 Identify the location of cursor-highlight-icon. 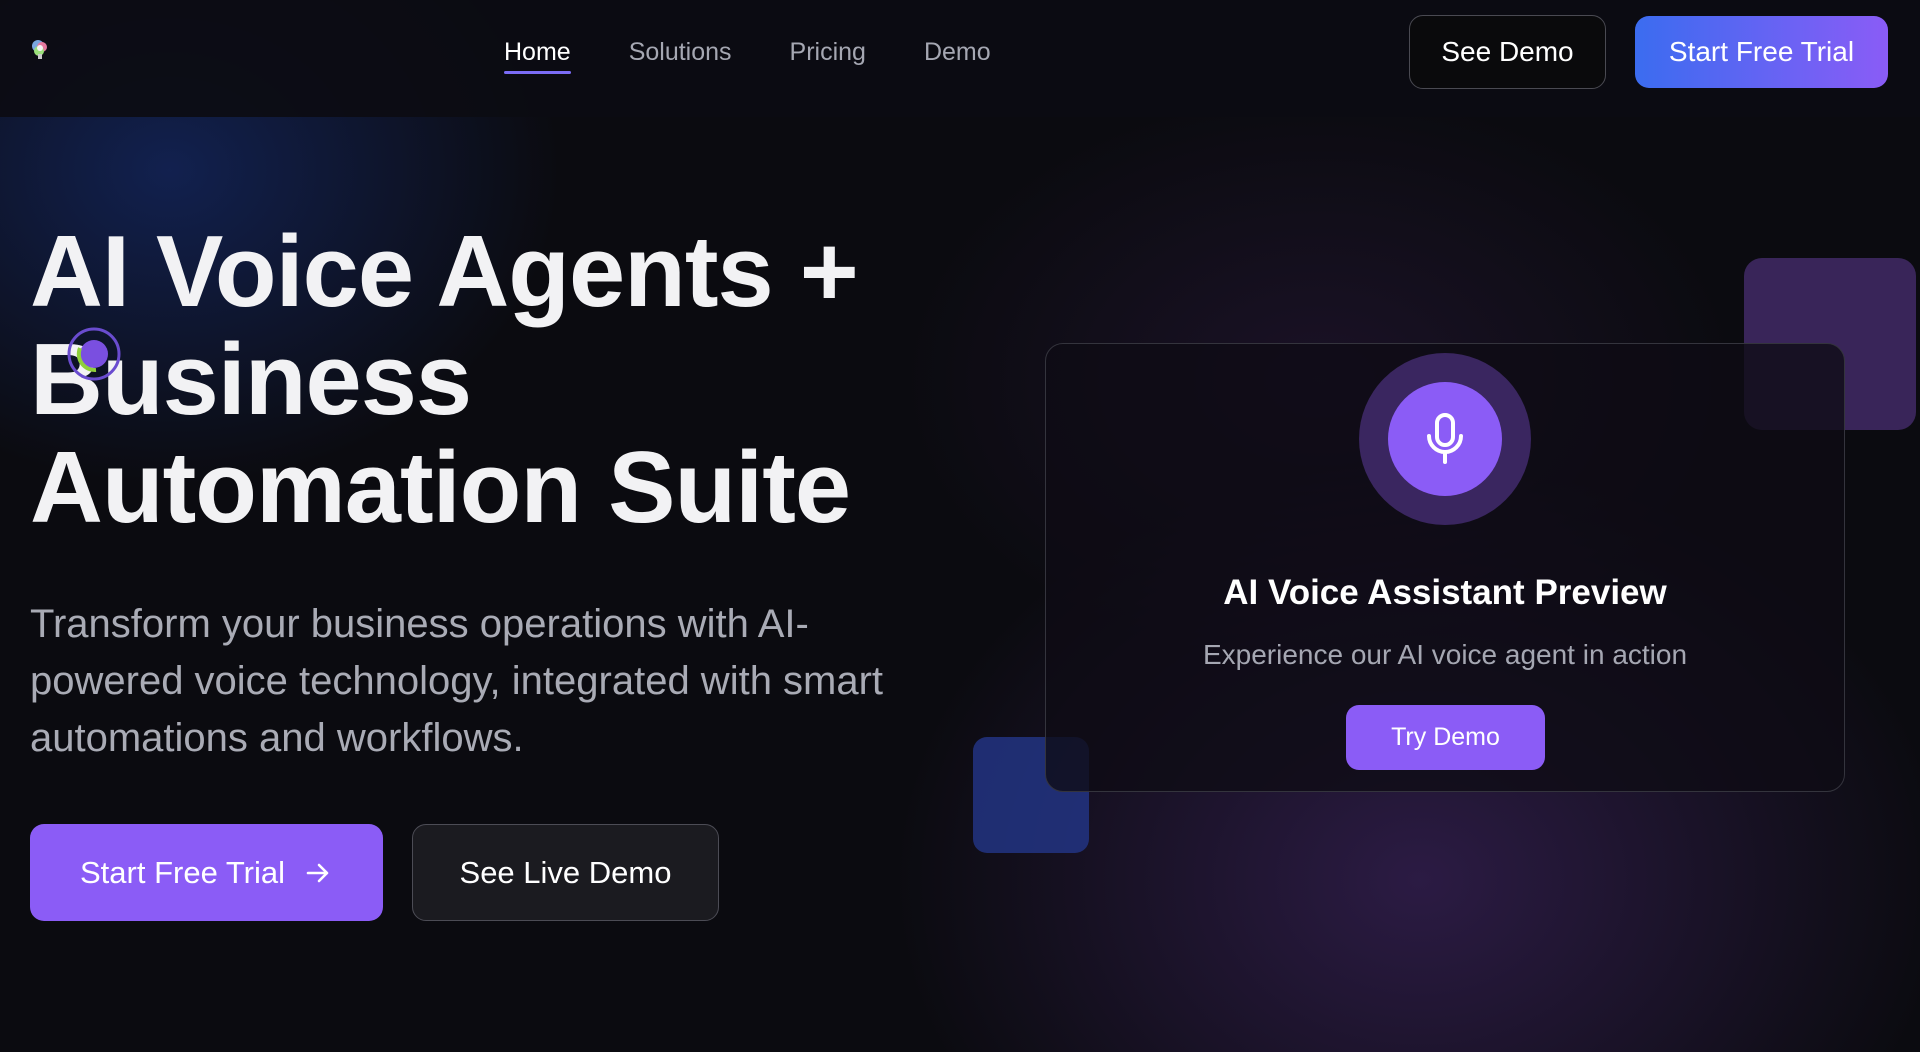
(94, 354).